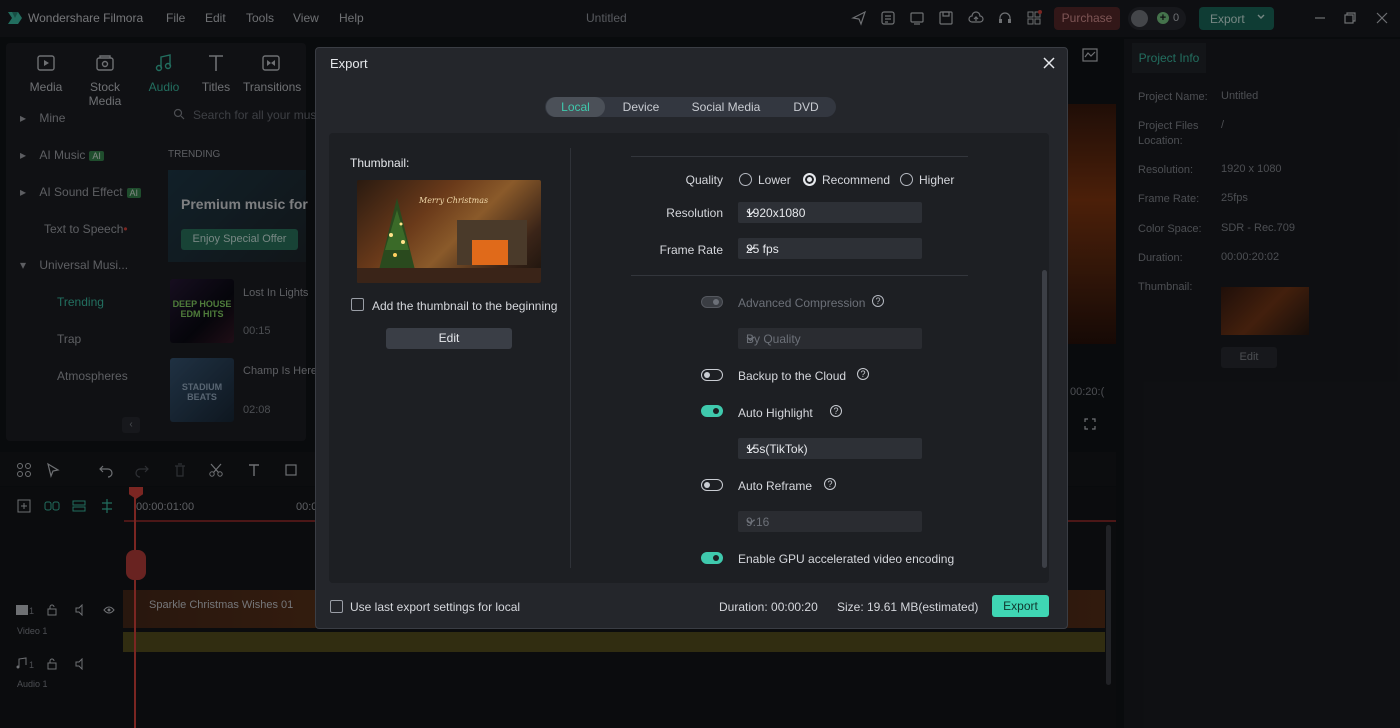  Describe the element at coordinates (856, 180) in the screenshot. I see `quality-recommend-label: Recommend` at that location.